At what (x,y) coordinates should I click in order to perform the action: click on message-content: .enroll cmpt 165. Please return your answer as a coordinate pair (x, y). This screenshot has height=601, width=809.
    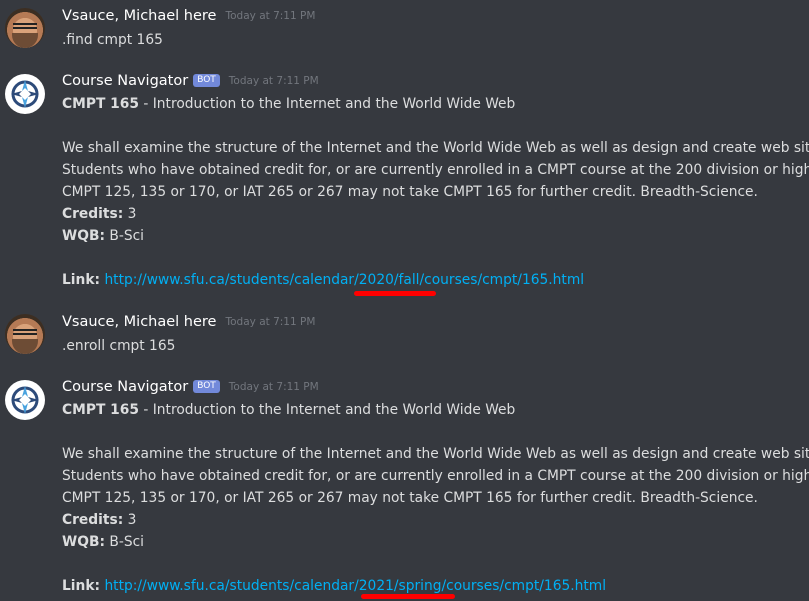
    Looking at the image, I should click on (118, 346).